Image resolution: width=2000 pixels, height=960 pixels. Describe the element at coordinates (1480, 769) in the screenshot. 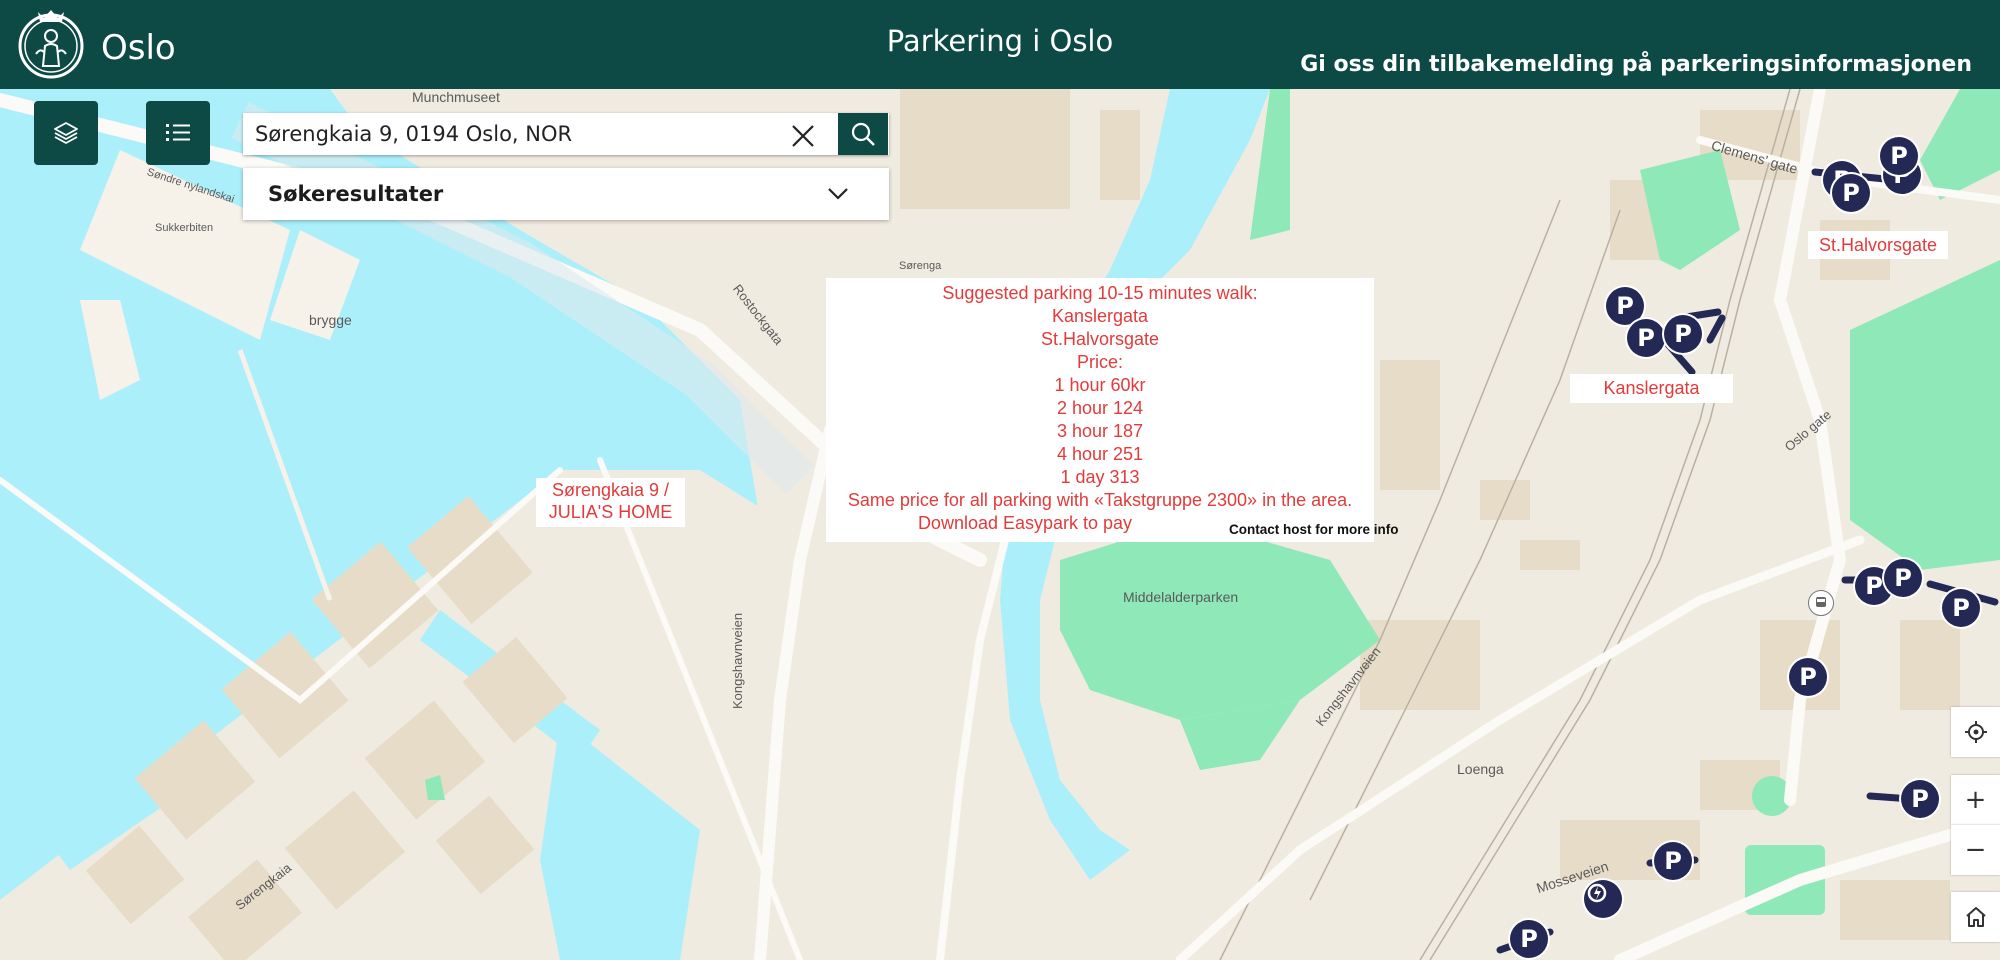

I see `street-label-loenga: Loenga` at that location.